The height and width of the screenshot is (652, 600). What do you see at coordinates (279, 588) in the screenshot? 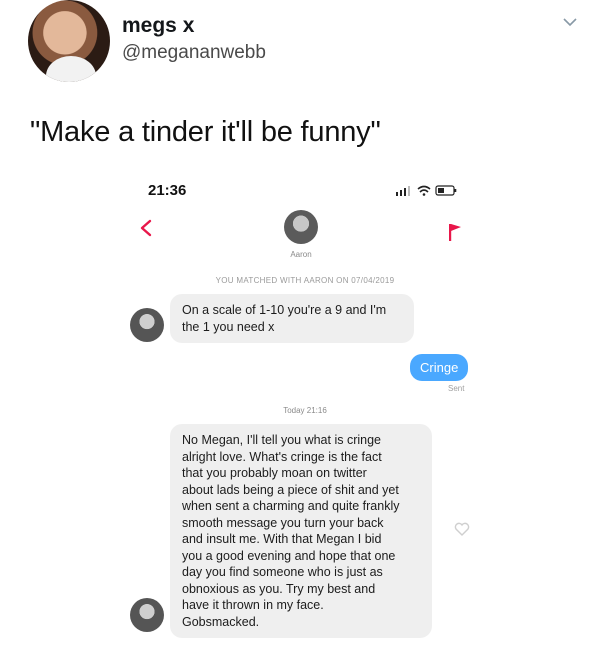
I see `message-line: obnoxious as you. Try my best and` at bounding box center [279, 588].